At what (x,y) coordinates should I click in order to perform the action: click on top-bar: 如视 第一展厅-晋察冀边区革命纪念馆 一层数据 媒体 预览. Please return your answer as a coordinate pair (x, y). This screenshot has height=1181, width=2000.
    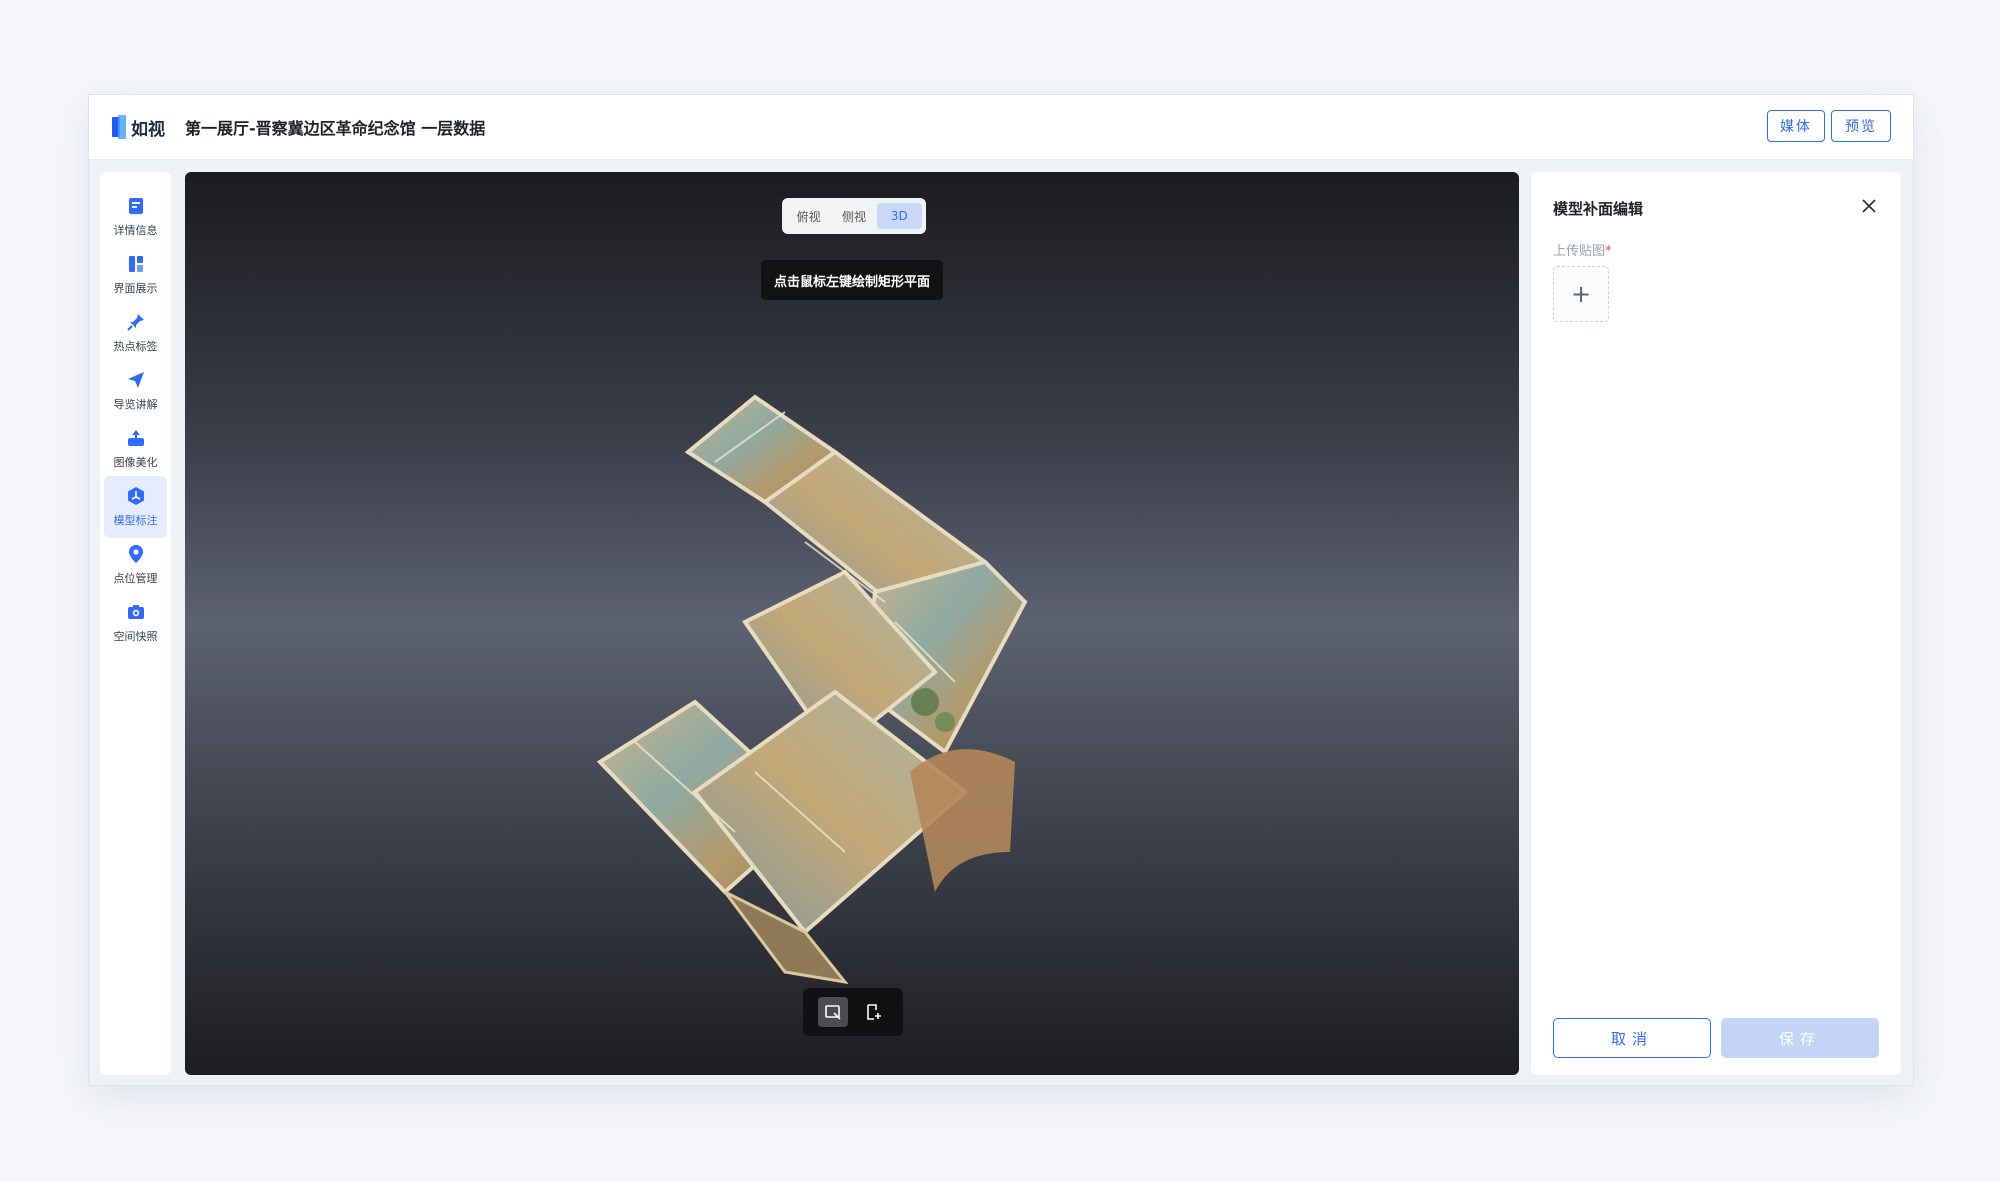
    Looking at the image, I should click on (1001, 127).